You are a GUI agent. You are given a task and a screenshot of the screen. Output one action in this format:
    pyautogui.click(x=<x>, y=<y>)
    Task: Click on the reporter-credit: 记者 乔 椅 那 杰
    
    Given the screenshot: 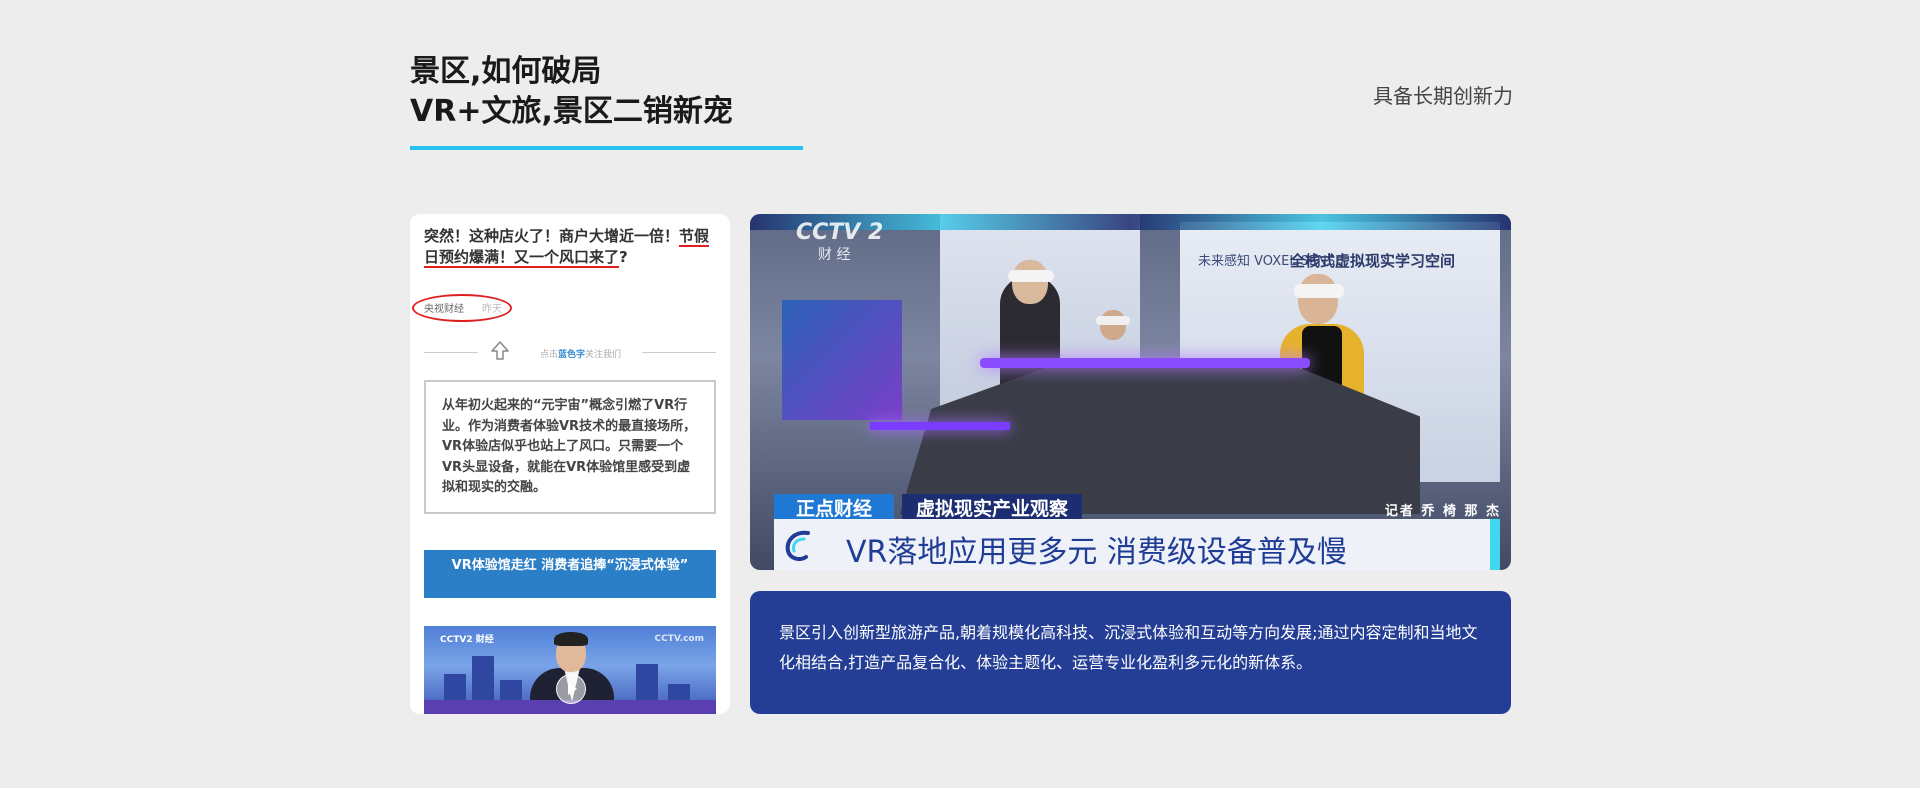 What is the action you would take?
    pyautogui.click(x=1442, y=511)
    